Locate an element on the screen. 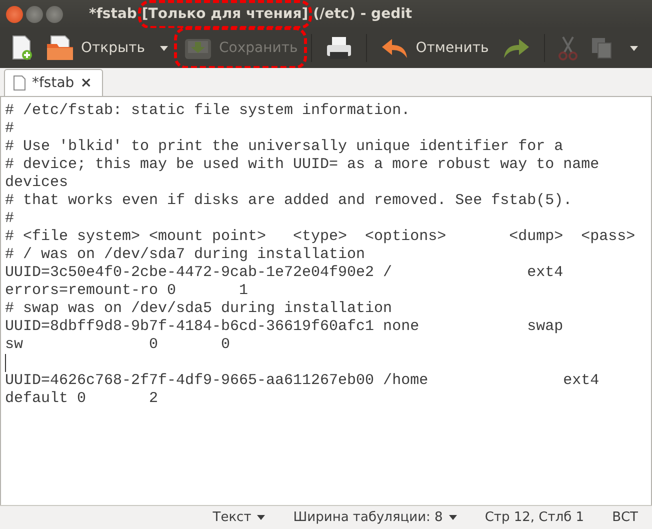  code-line: # device; this may be used with UUID= as a more robust way to name is located at coordinates (302, 164).